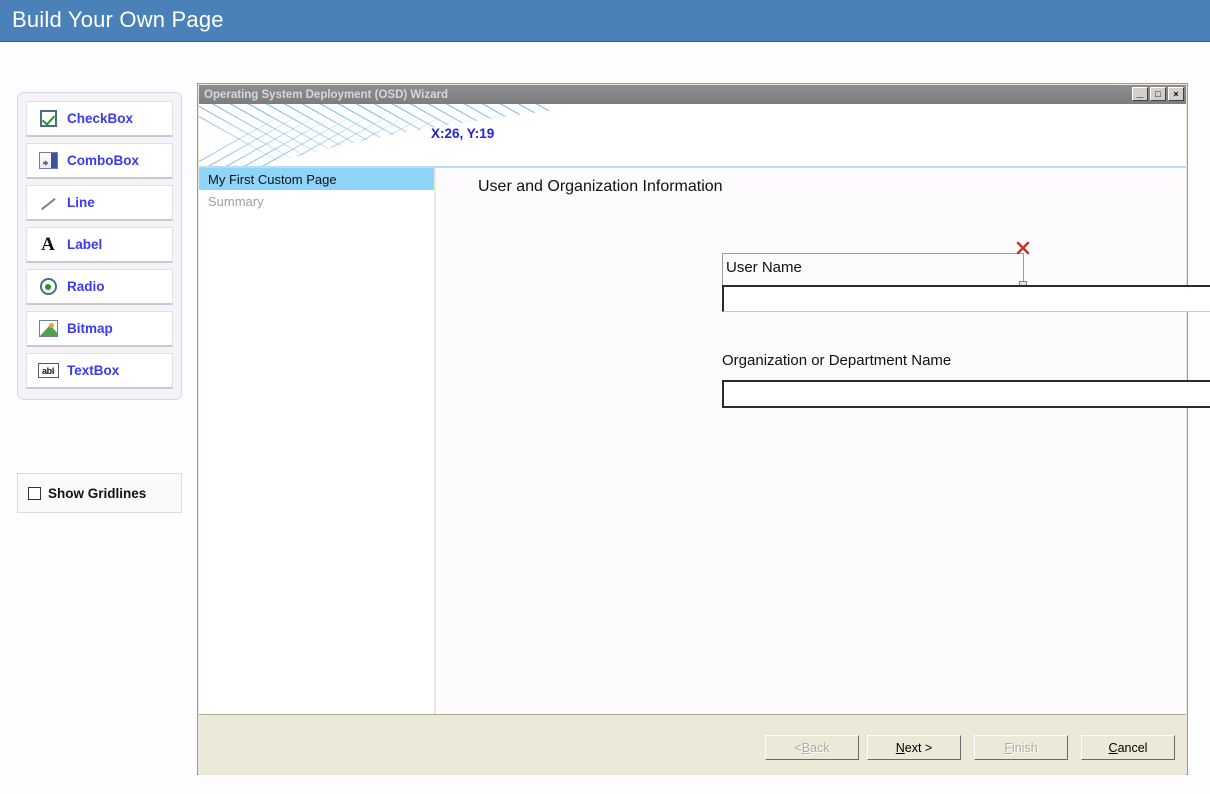  Describe the element at coordinates (85, 244) in the screenshot. I see `tool-item-label: Label` at that location.